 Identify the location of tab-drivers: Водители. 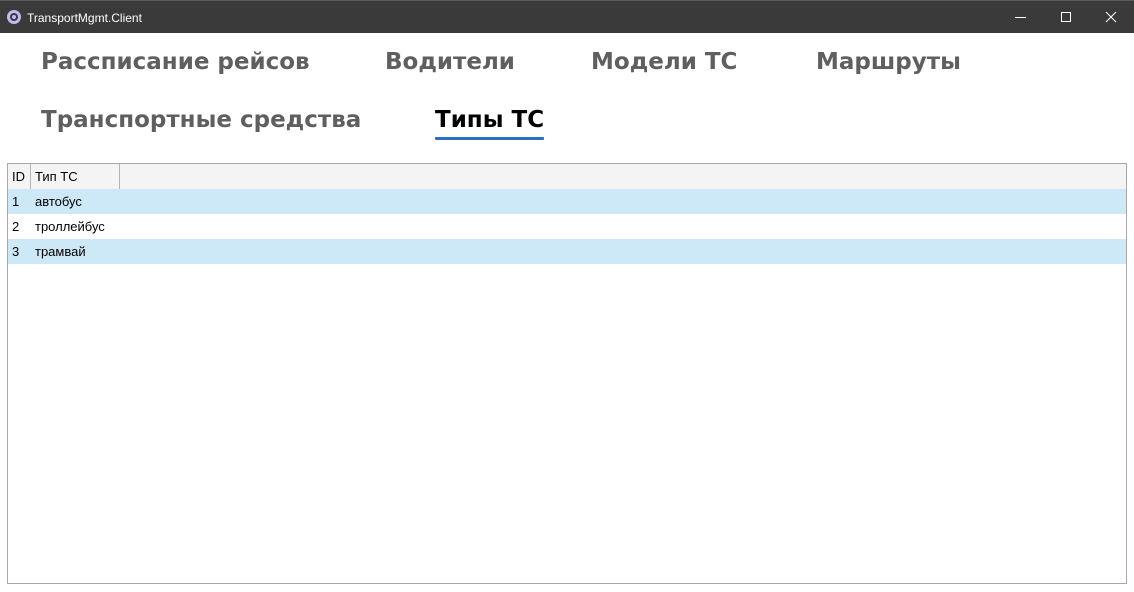
(450, 62).